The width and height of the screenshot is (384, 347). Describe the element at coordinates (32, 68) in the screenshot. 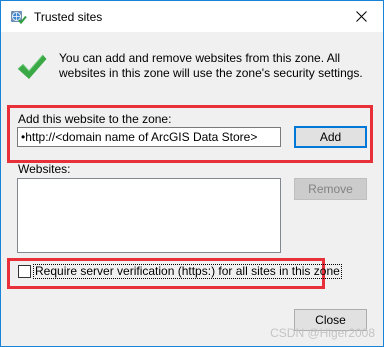

I see `green-checkmark-icon` at that location.